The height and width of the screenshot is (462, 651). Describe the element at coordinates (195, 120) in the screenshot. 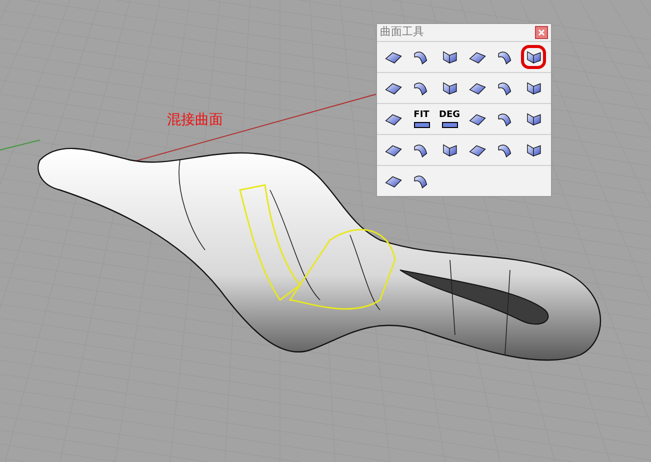

I see `viewport-label: 混接曲面` at that location.